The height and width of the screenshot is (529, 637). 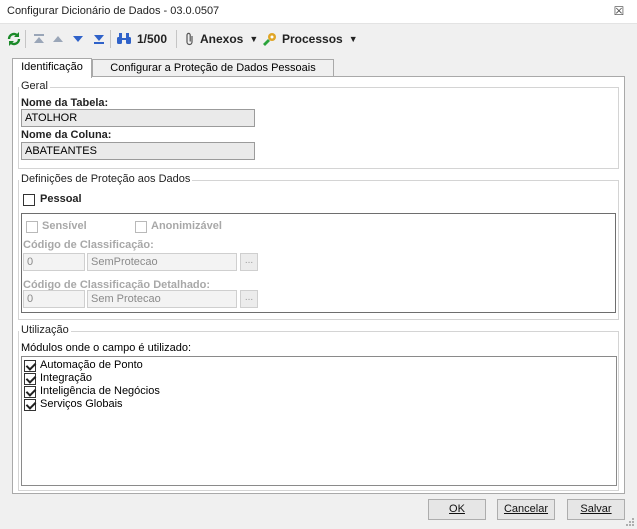 I want to click on classificacao-code-field: 0, so click(x=54, y=262).